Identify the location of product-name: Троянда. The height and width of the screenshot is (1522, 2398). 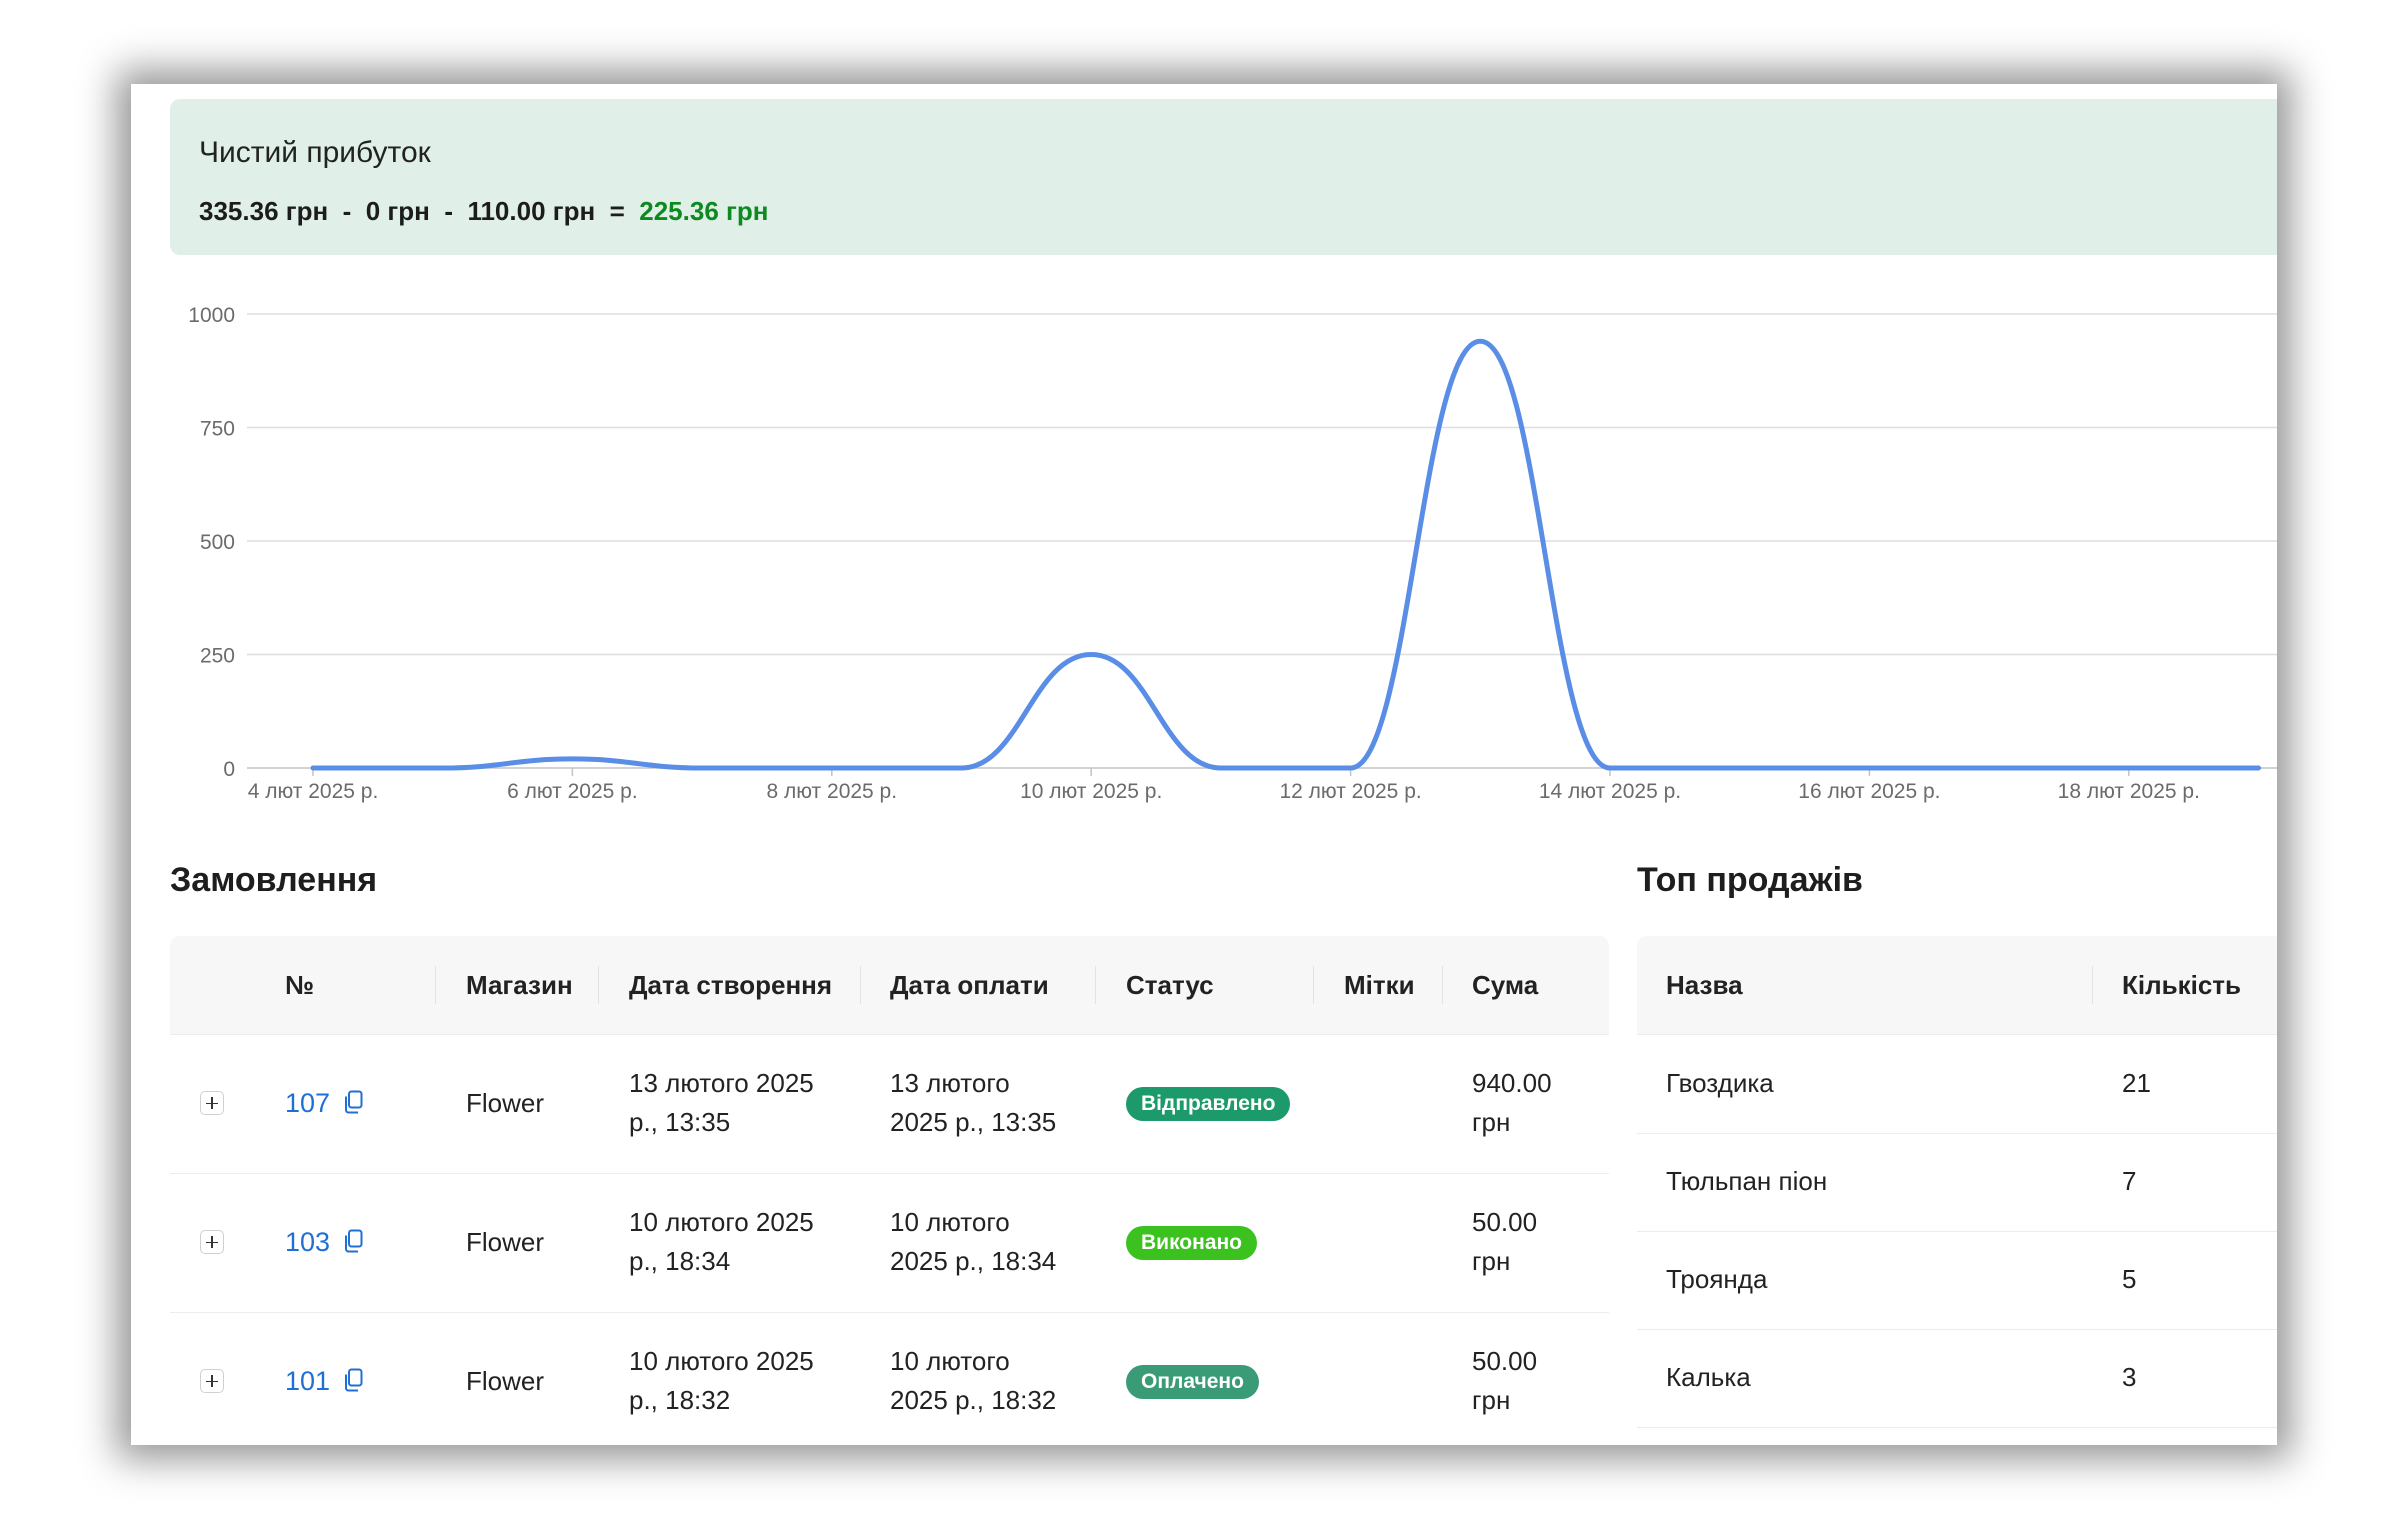
(1717, 1279).